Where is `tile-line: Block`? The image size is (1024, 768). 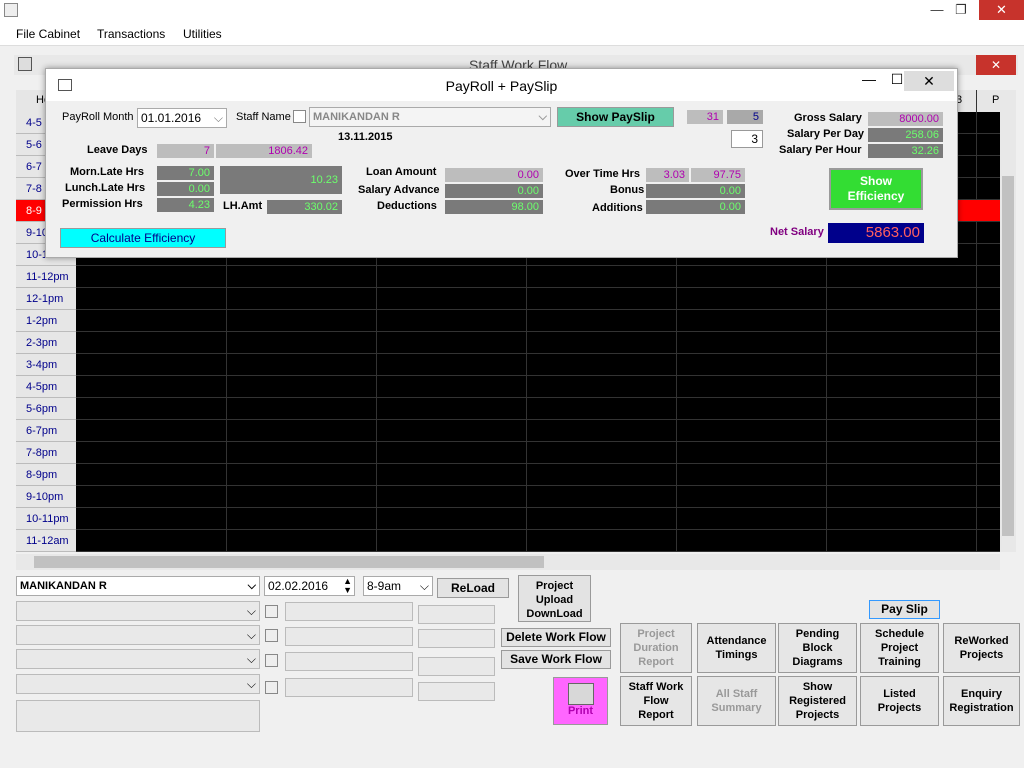 tile-line: Block is located at coordinates (817, 648).